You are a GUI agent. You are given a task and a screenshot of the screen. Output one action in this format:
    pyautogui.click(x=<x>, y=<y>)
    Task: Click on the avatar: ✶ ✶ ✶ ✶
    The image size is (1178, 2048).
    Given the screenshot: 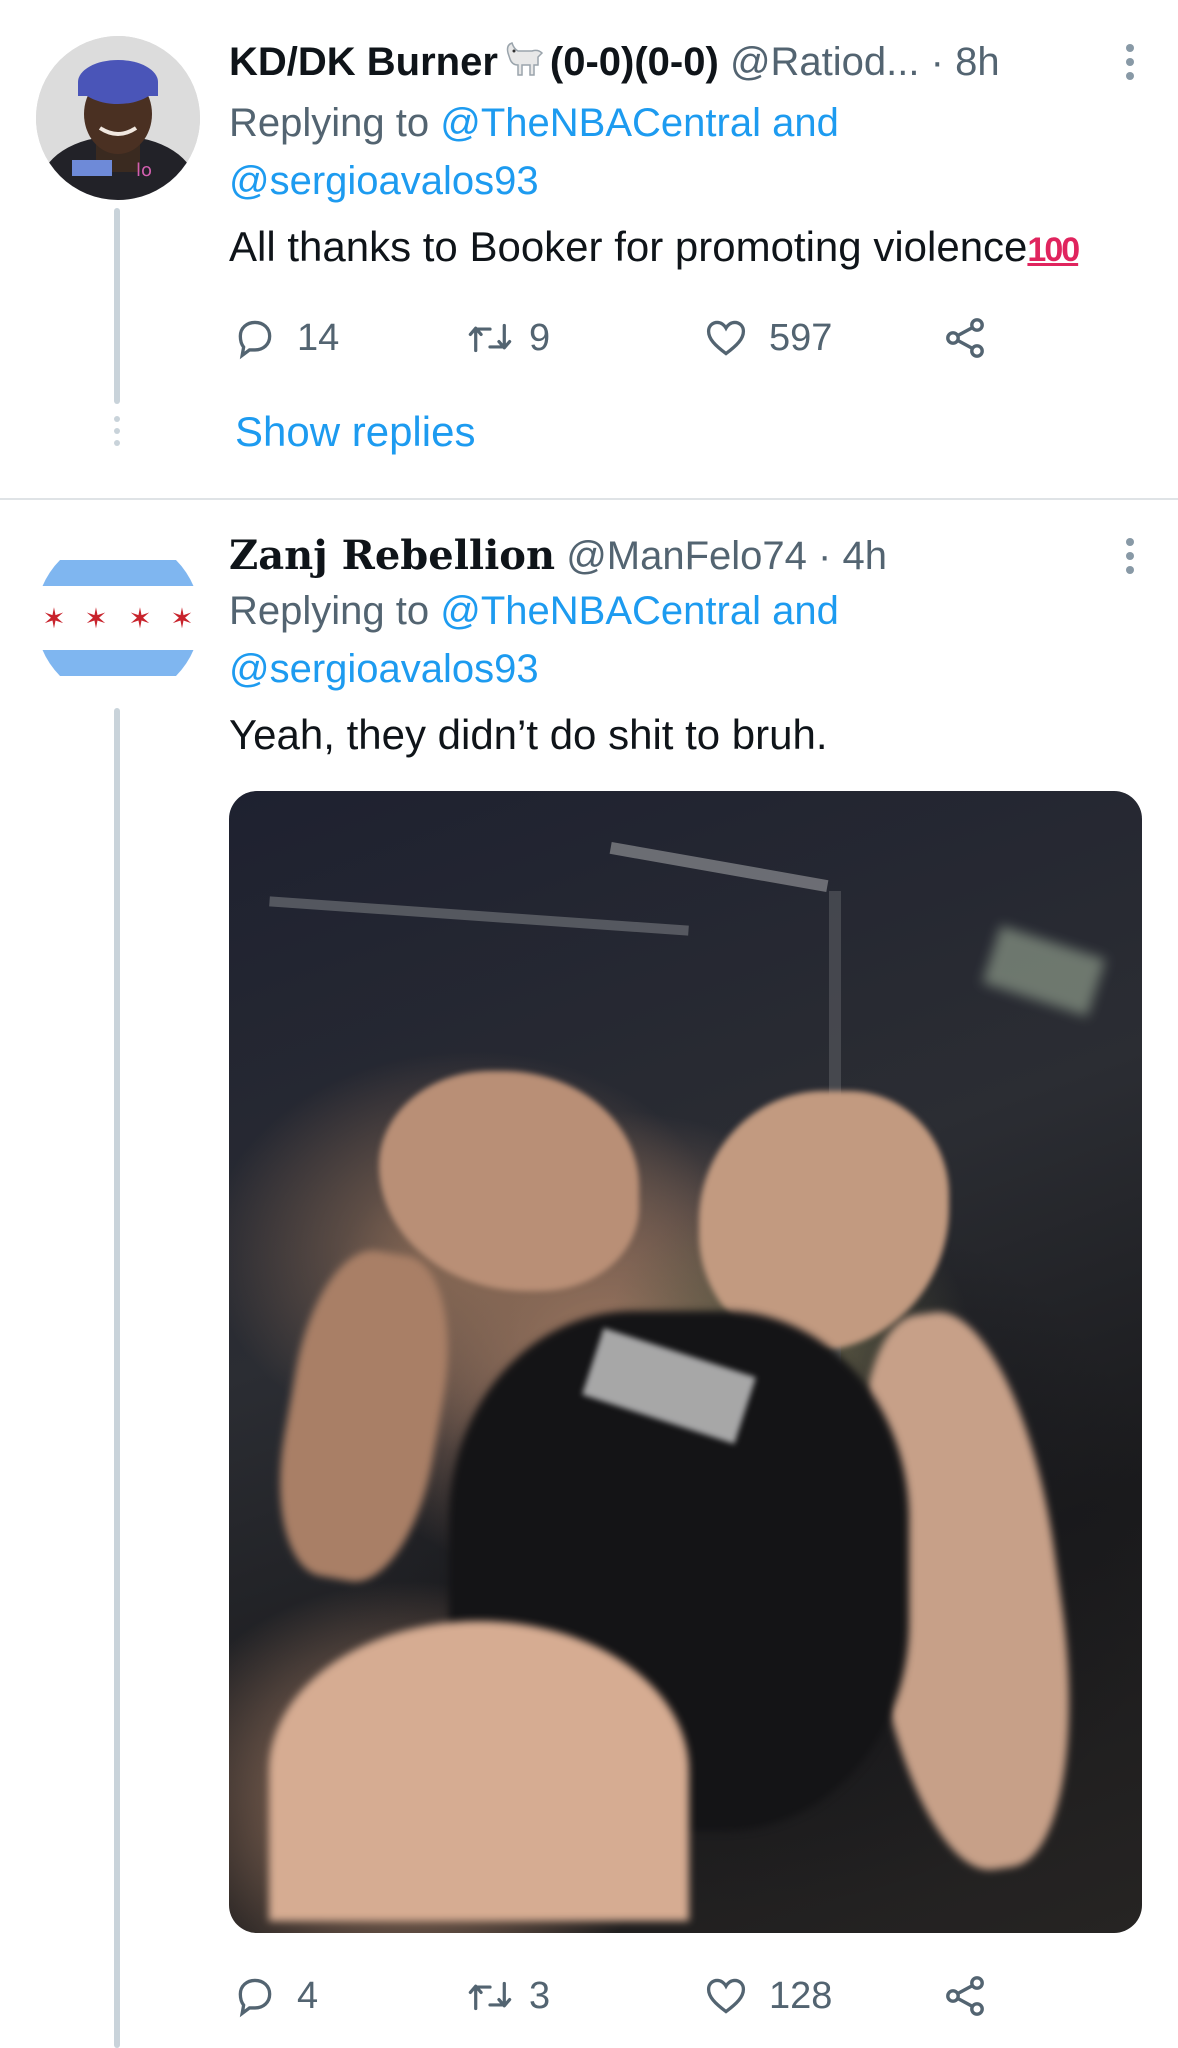 What is the action you would take?
    pyautogui.click(x=118, y=618)
    